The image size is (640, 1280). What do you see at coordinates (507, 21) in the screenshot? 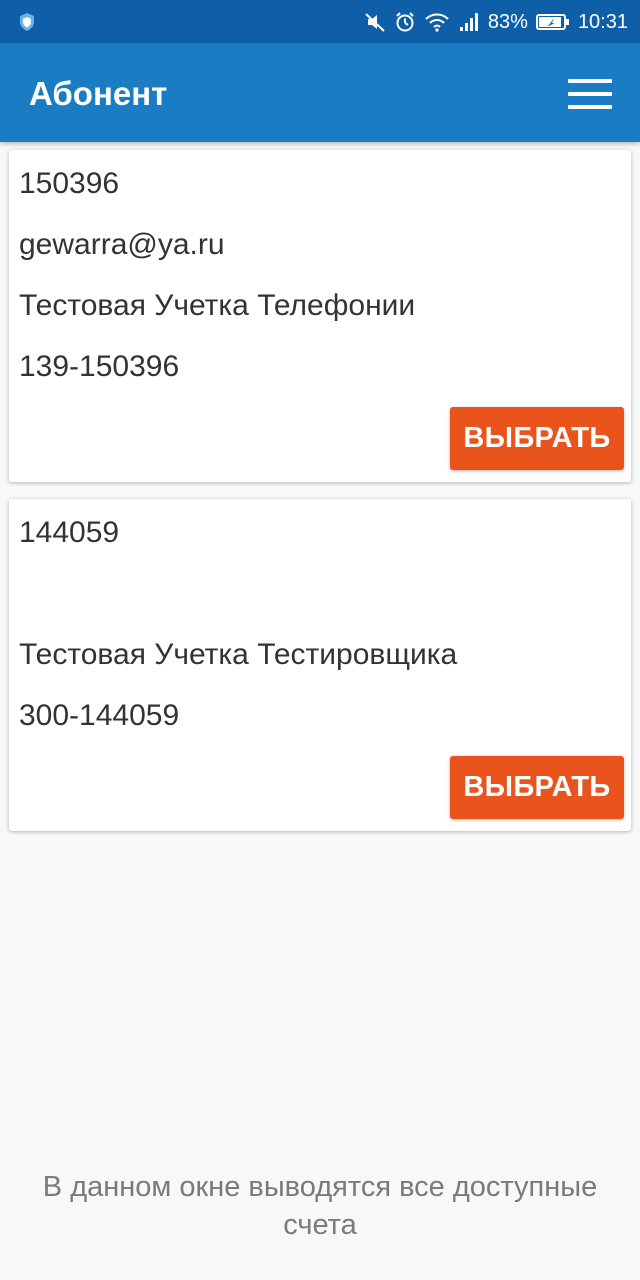
I see `battery-percent: 83%` at bounding box center [507, 21].